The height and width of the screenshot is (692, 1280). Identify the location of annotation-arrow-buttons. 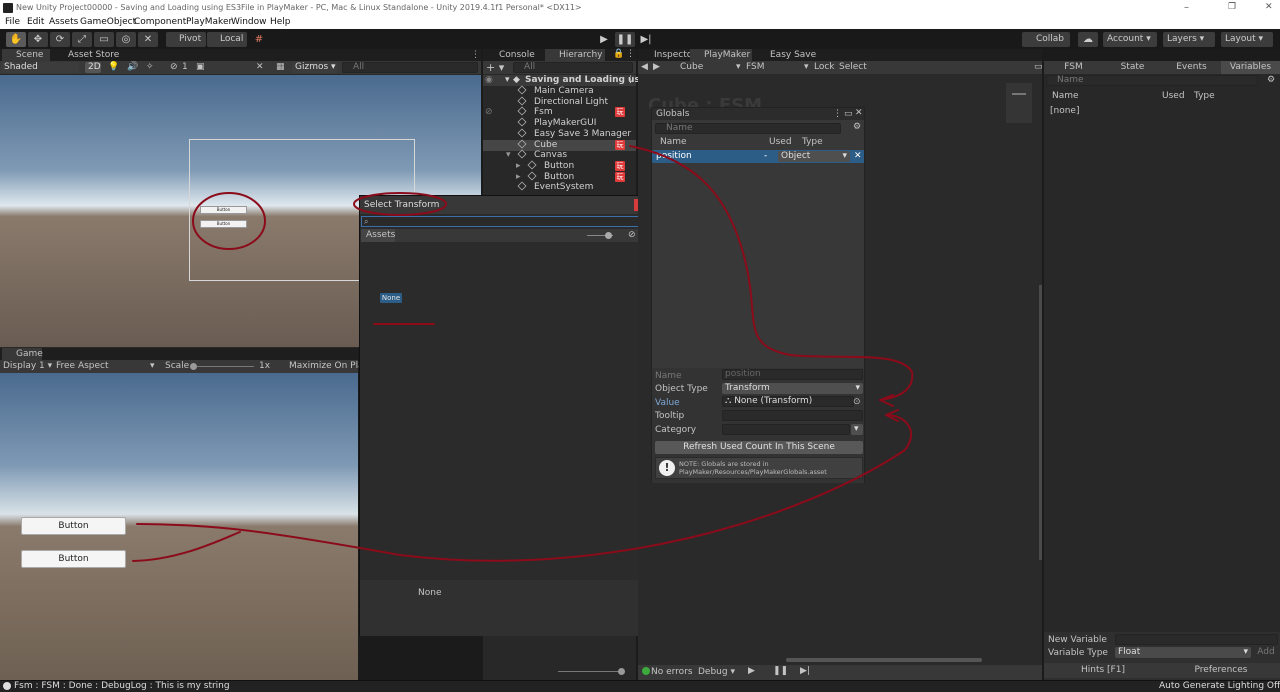
(524, 488).